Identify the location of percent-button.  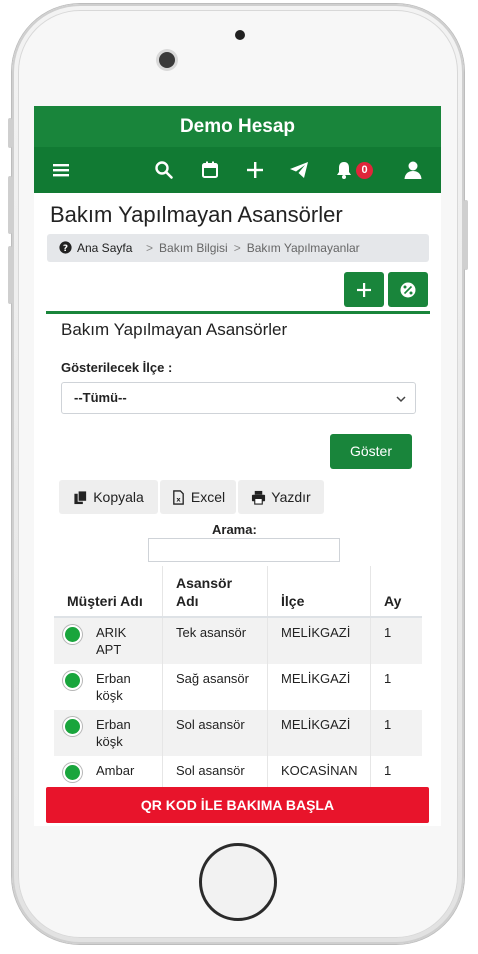
(408, 289).